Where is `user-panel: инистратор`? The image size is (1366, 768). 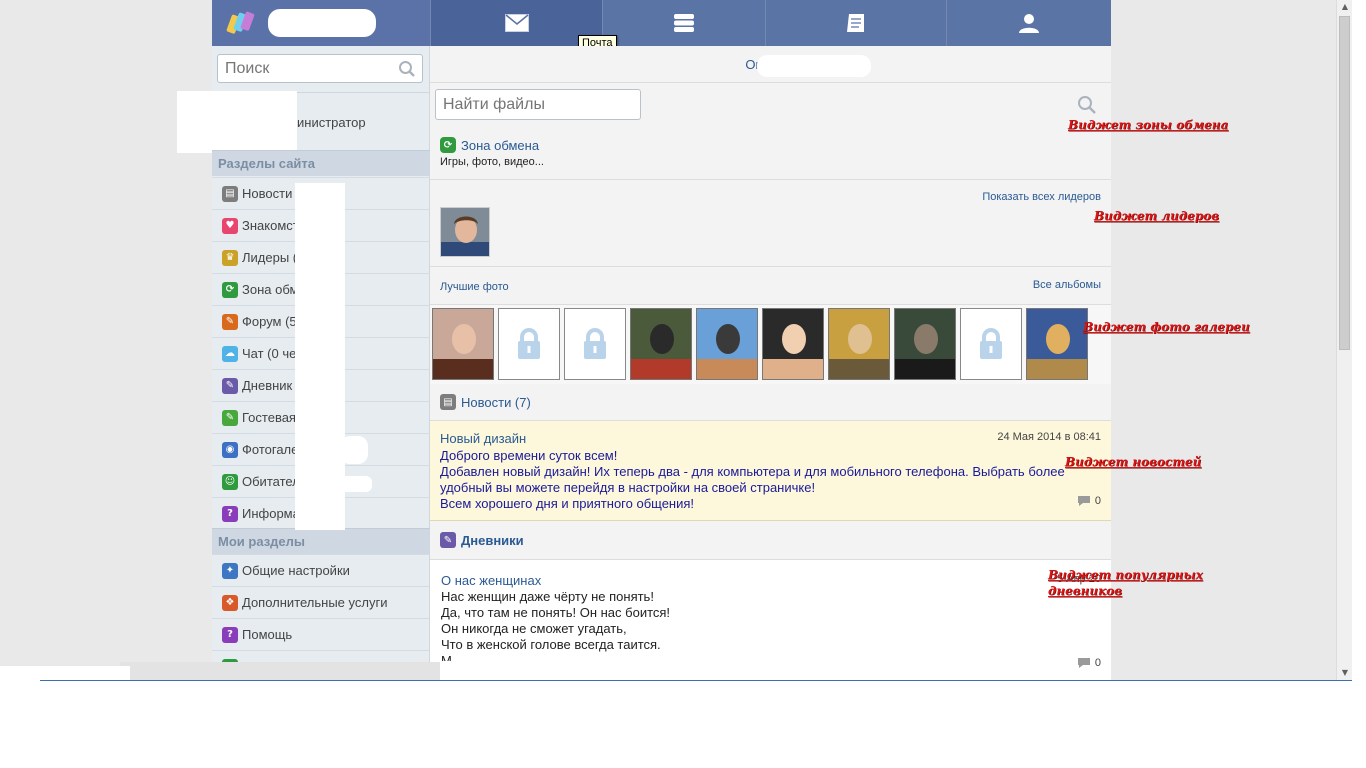 user-panel: инистратор is located at coordinates (303, 122).